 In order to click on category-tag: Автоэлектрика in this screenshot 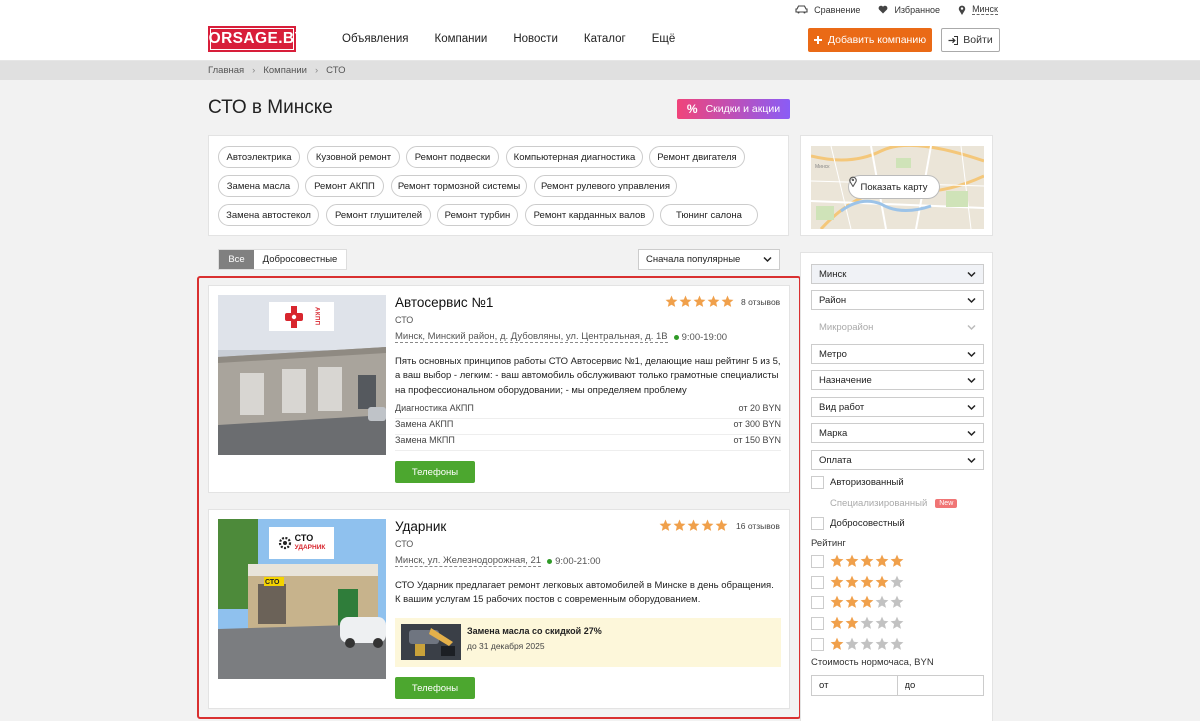, I will do `click(259, 157)`.